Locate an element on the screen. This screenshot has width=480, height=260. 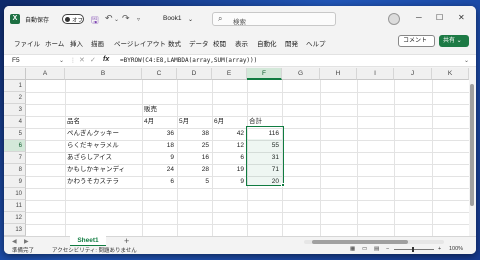
zoom-out-icon: − is located at coordinates (387, 249).